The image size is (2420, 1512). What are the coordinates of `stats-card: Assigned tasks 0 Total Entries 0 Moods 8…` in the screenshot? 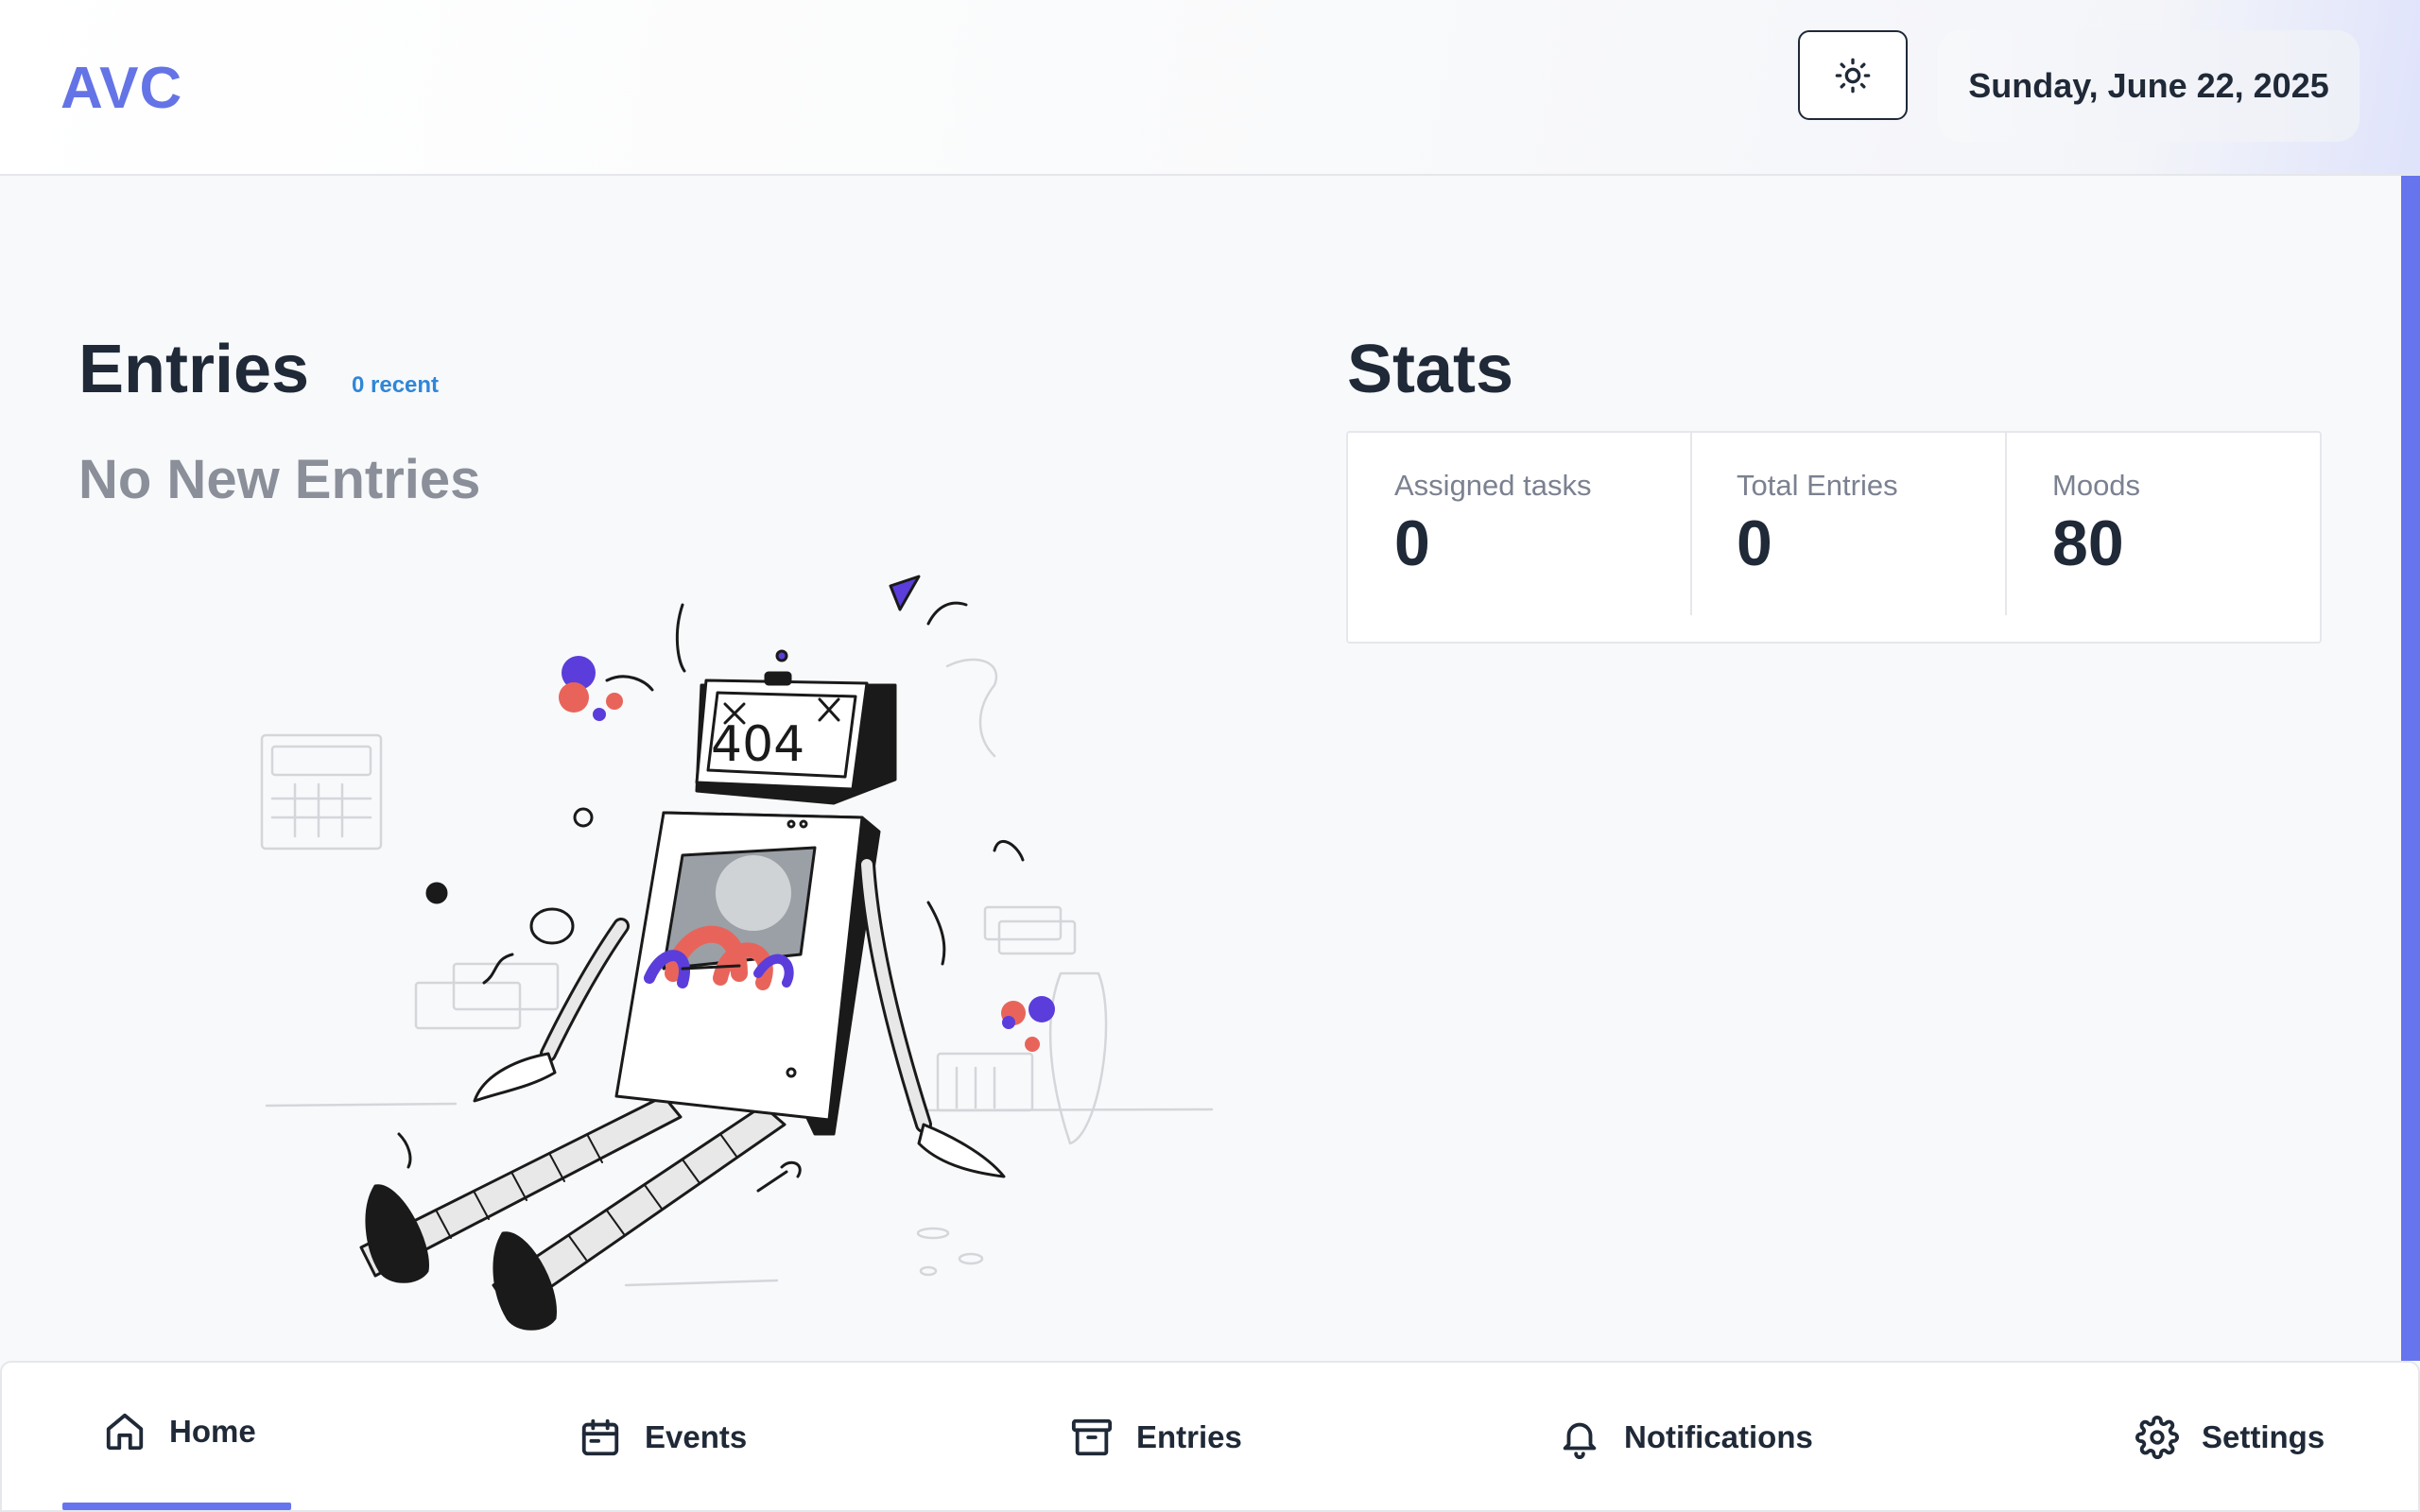 It's located at (1834, 537).